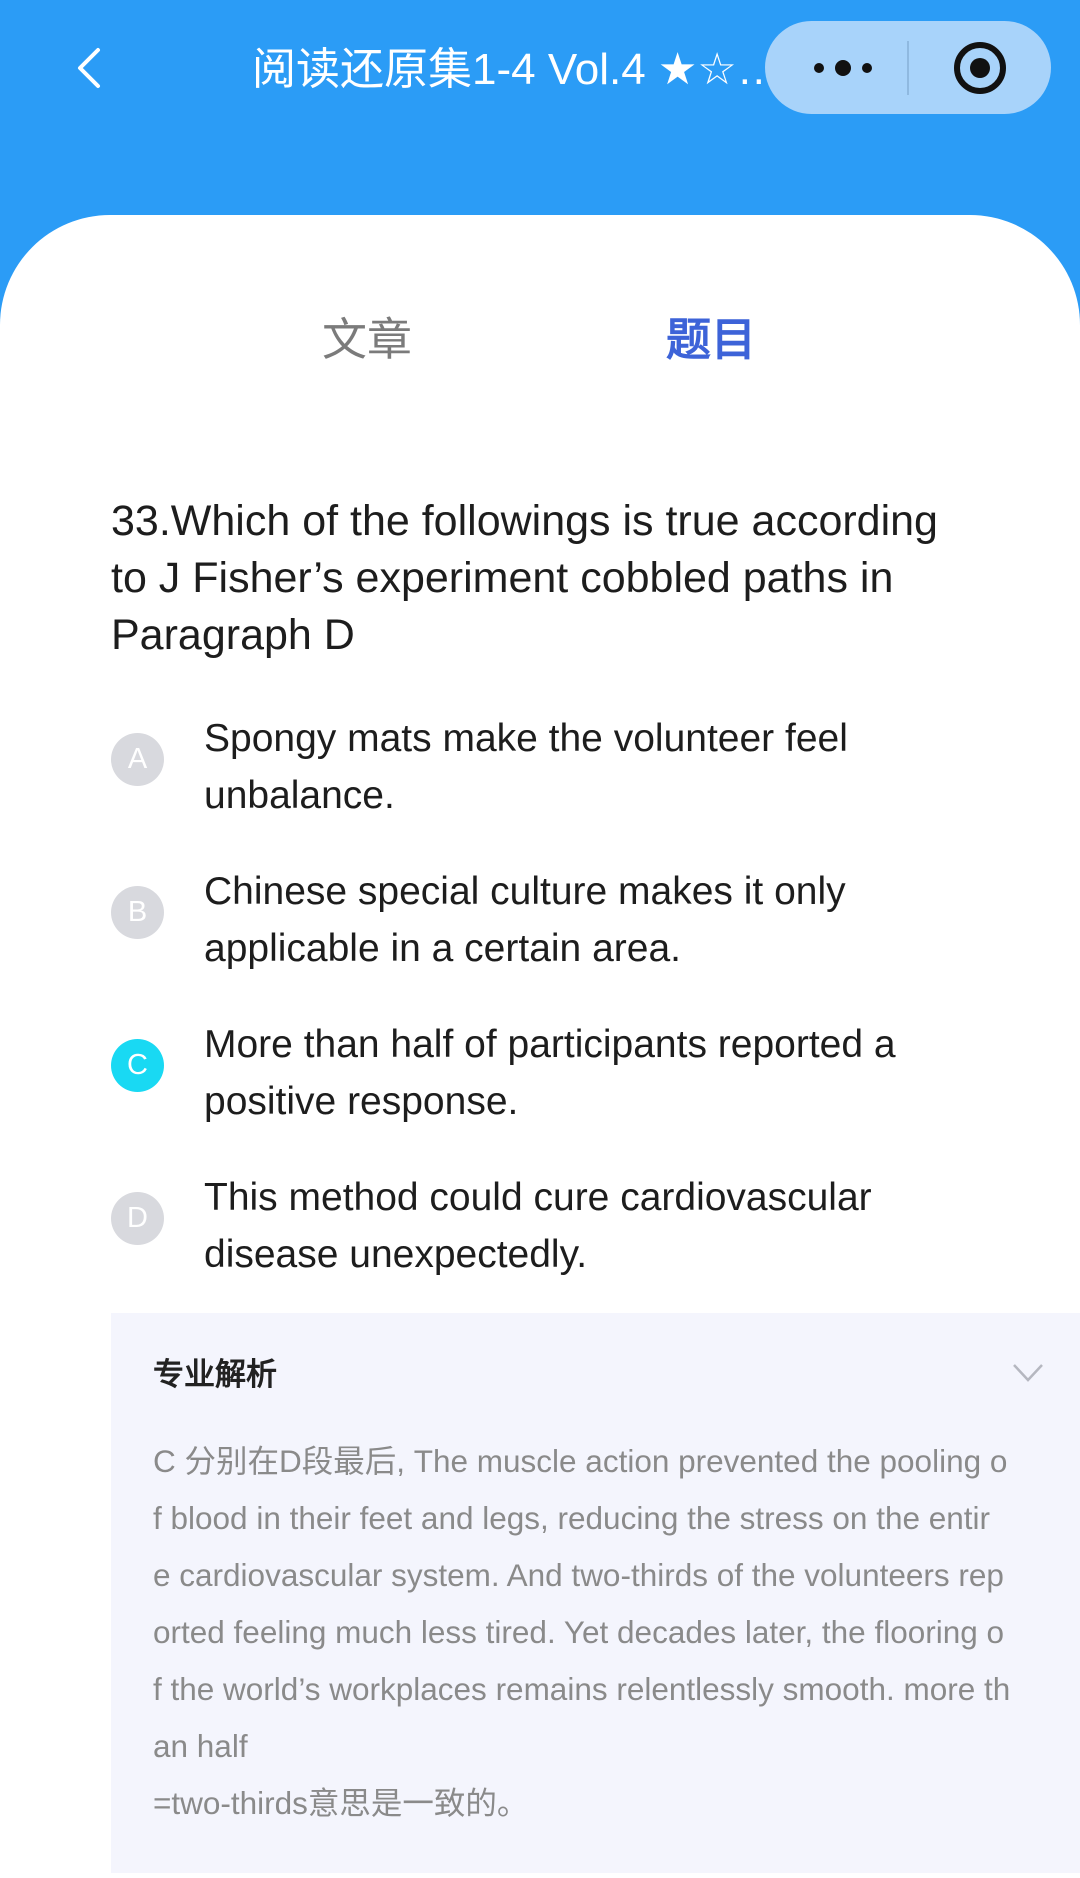 The width and height of the screenshot is (1080, 1878). Describe the element at coordinates (200, 1746) in the screenshot. I see `analysis-line: an half` at that location.